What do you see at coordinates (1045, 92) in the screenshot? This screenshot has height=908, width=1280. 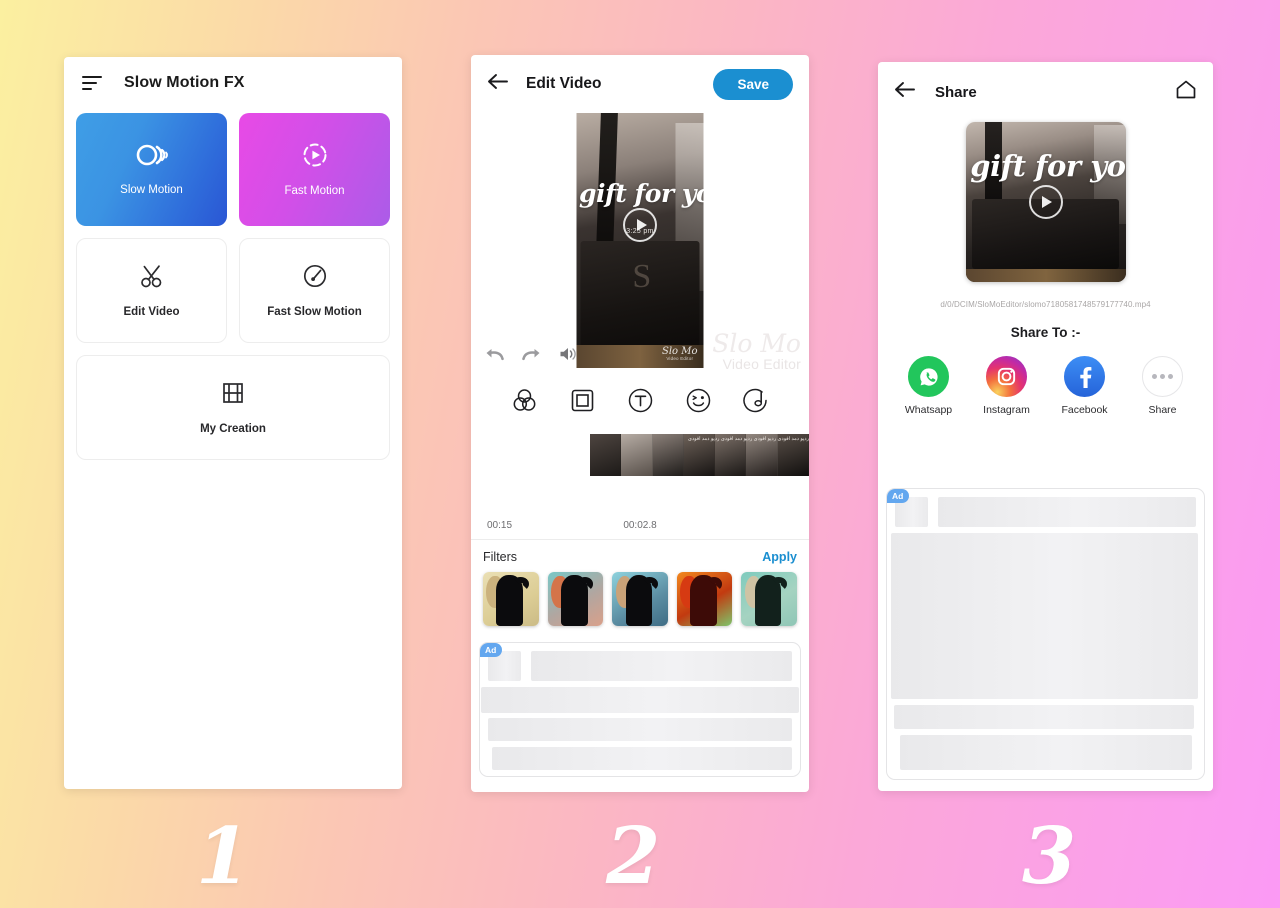 I see `panel3-header: Share` at bounding box center [1045, 92].